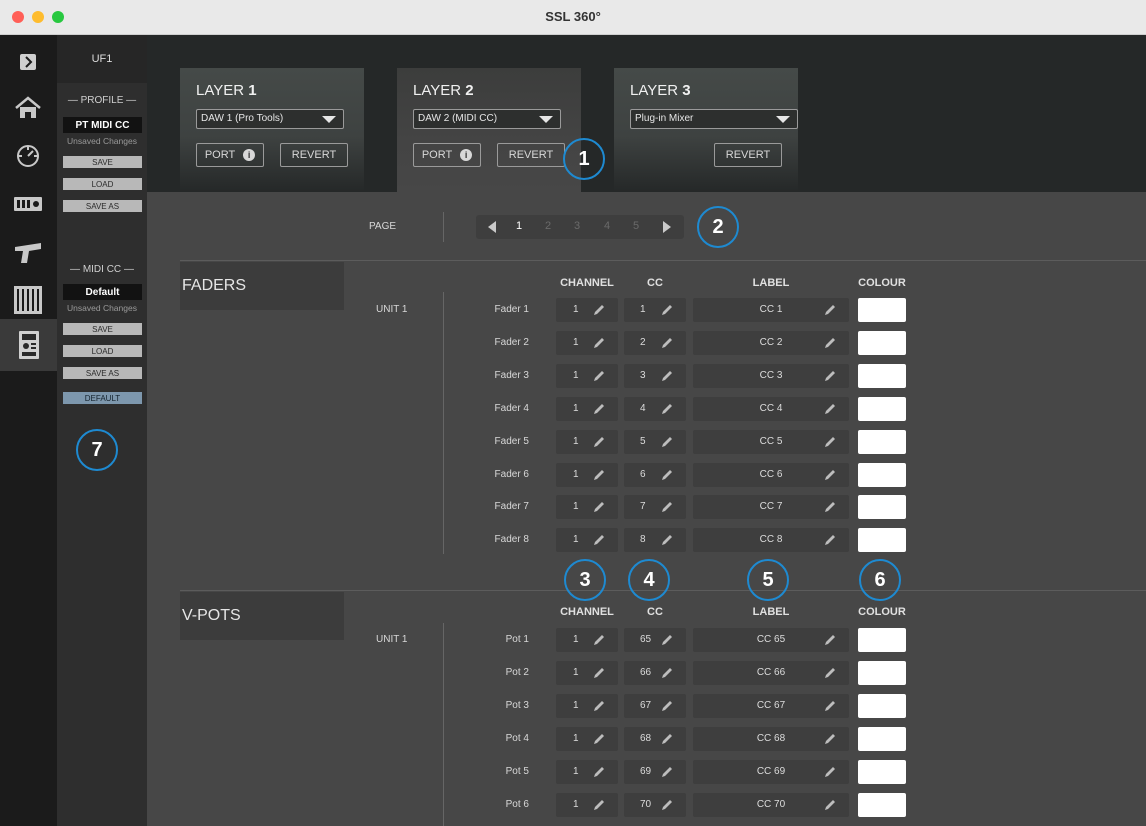  I want to click on label-field: CC 1, so click(771, 310).